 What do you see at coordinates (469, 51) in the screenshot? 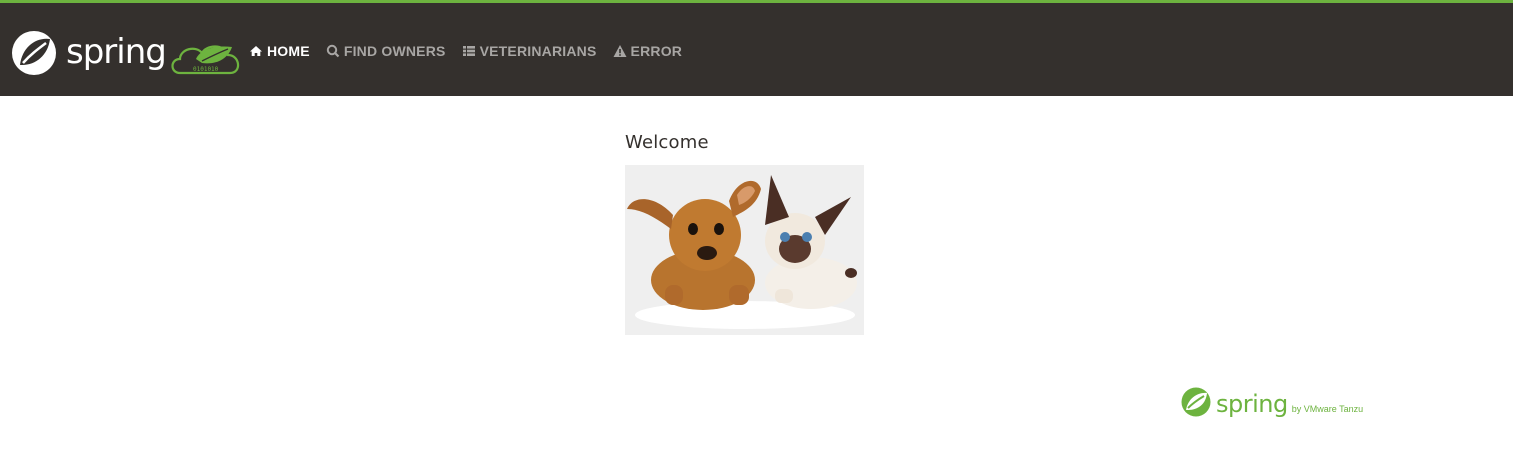
I see `list-icon` at bounding box center [469, 51].